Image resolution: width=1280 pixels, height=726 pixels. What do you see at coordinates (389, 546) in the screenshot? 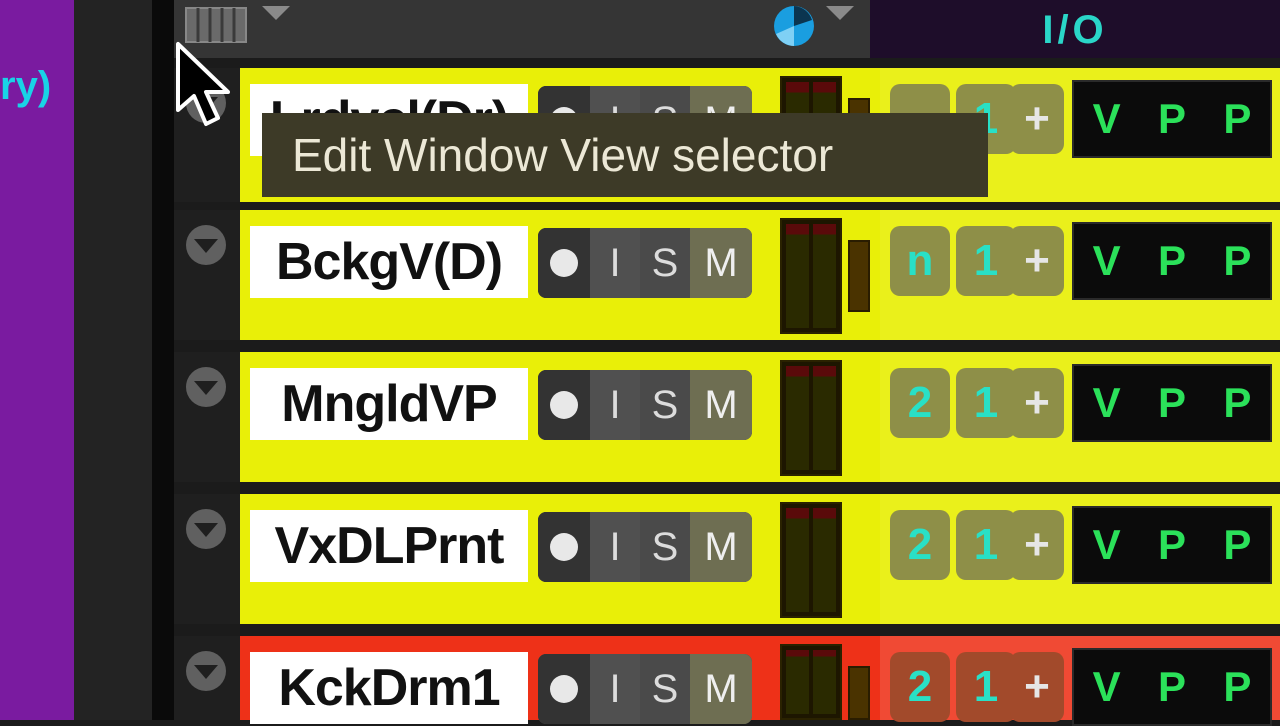
I see `track-name: VxDLPrnt` at bounding box center [389, 546].